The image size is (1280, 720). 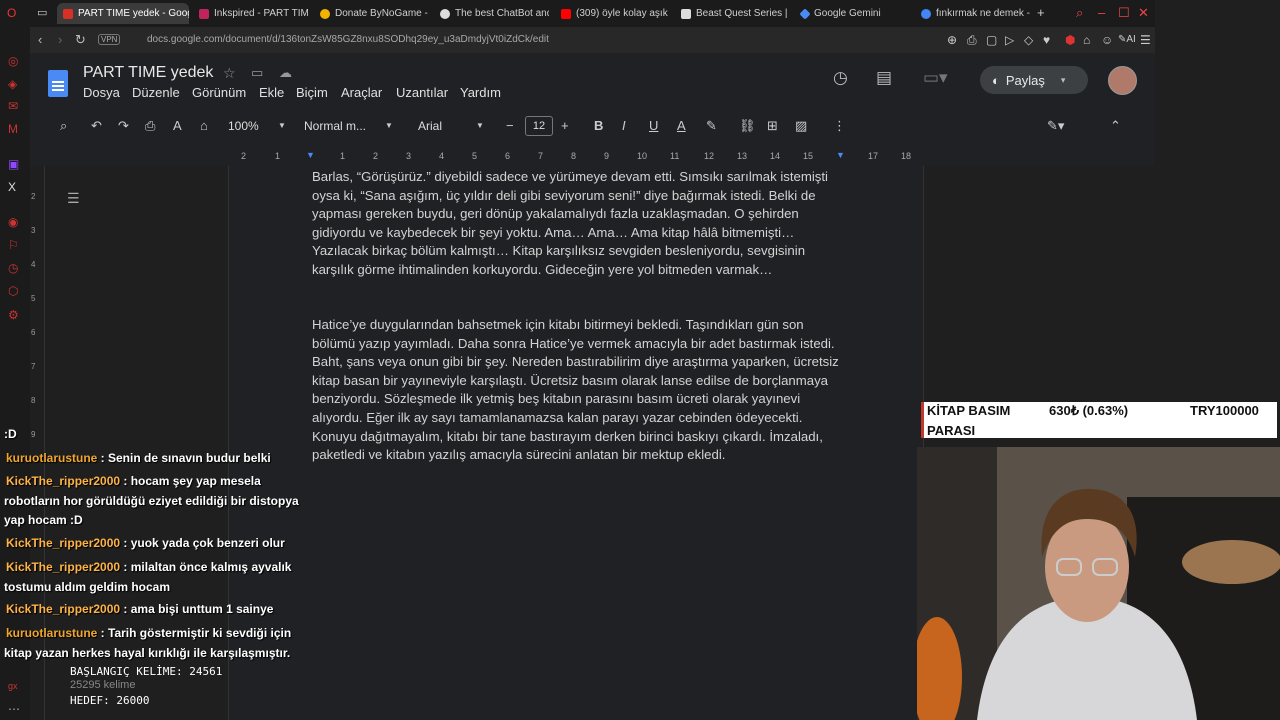 What do you see at coordinates (1034, 80) in the screenshot?
I see `share-button: ◐ Paylaş ▾` at bounding box center [1034, 80].